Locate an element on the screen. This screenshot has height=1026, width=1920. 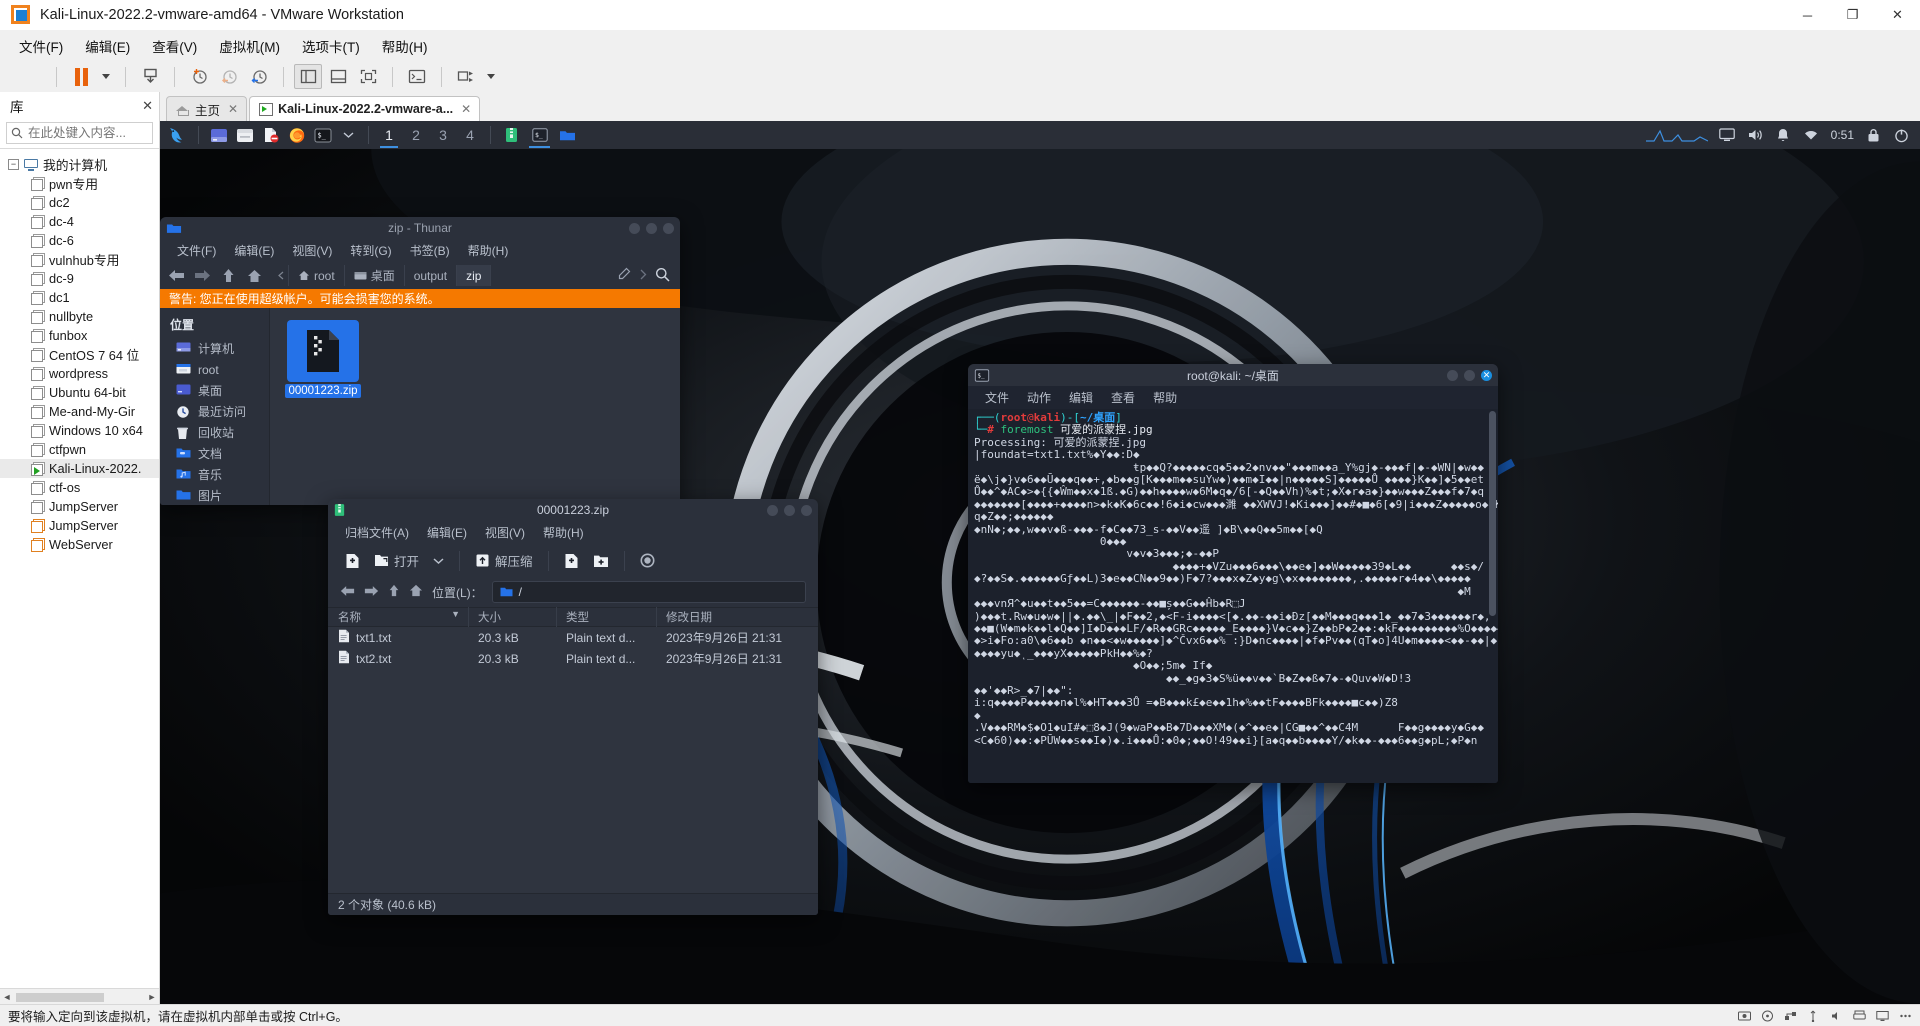
open-button: 打开 is located at coordinates (396, 561).